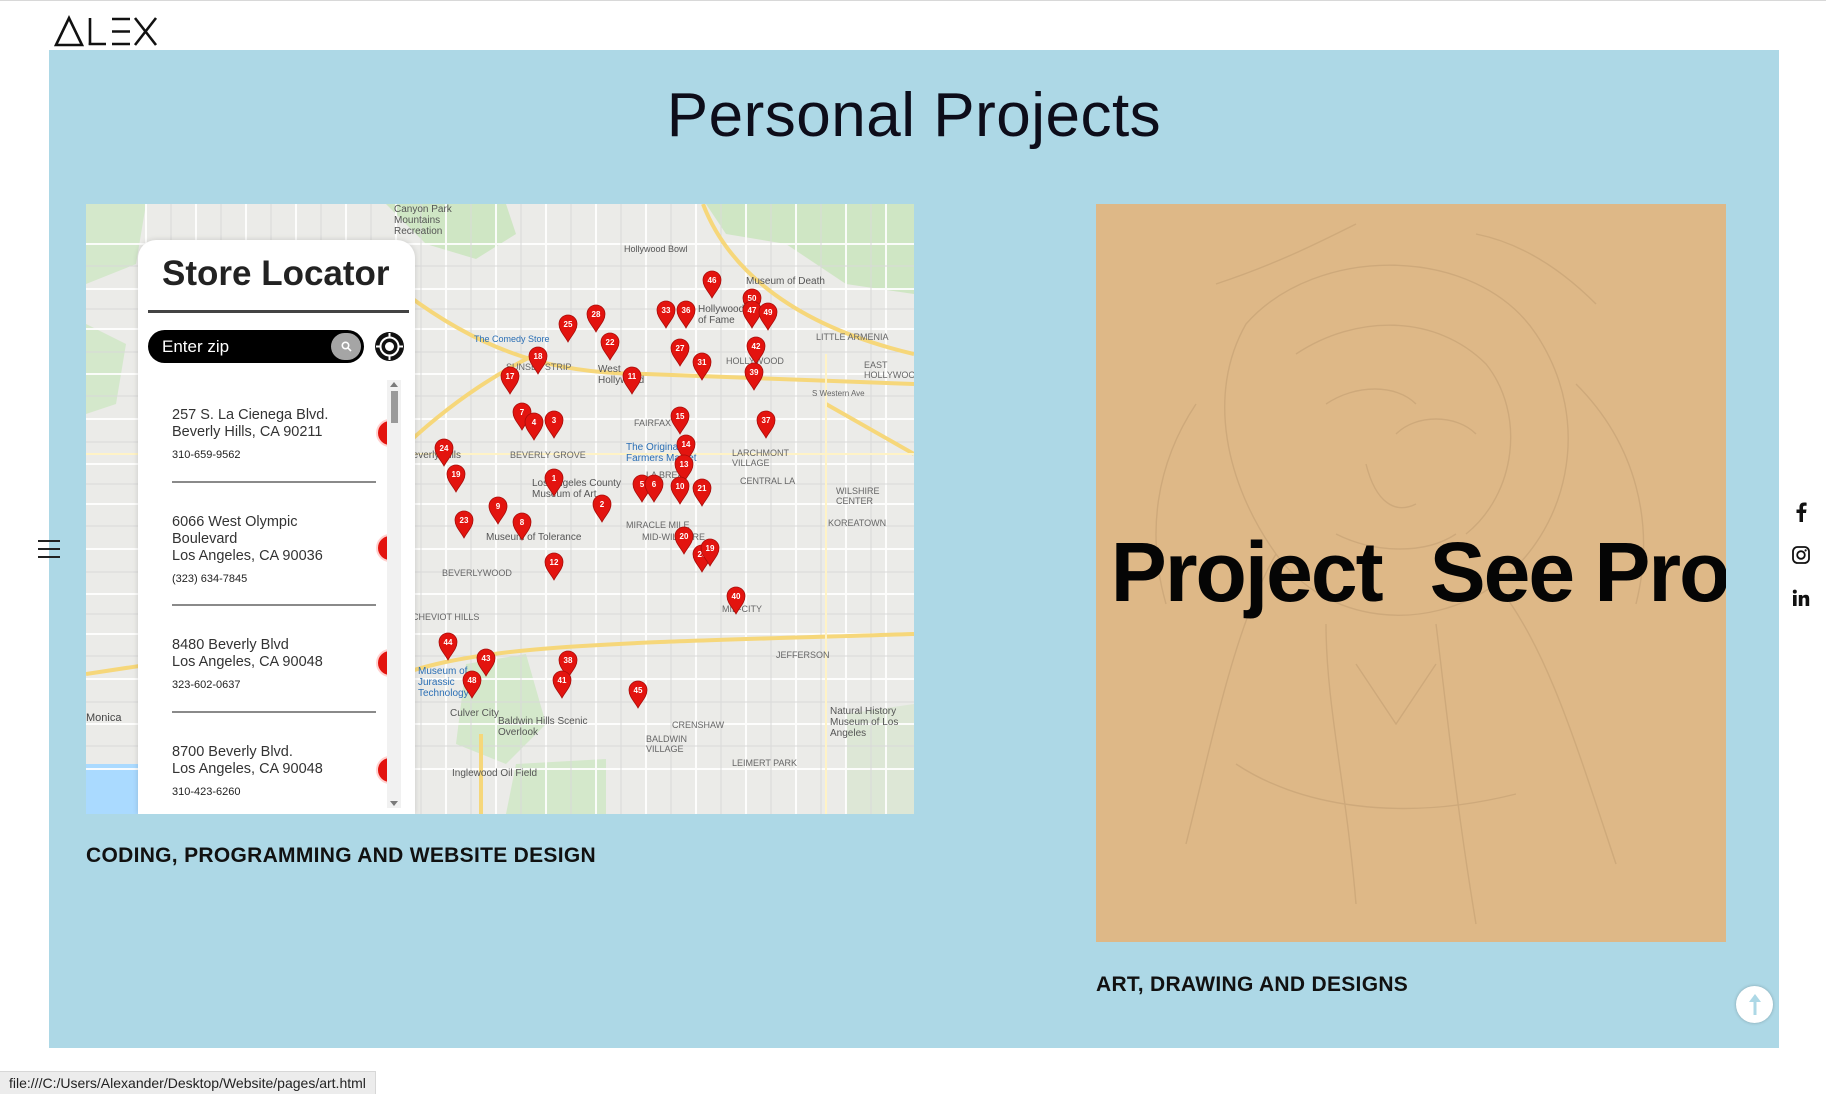 The height and width of the screenshot is (1094, 1826). Describe the element at coordinates (206, 455) in the screenshot. I see `store-phone: 310-659-9562` at that location.